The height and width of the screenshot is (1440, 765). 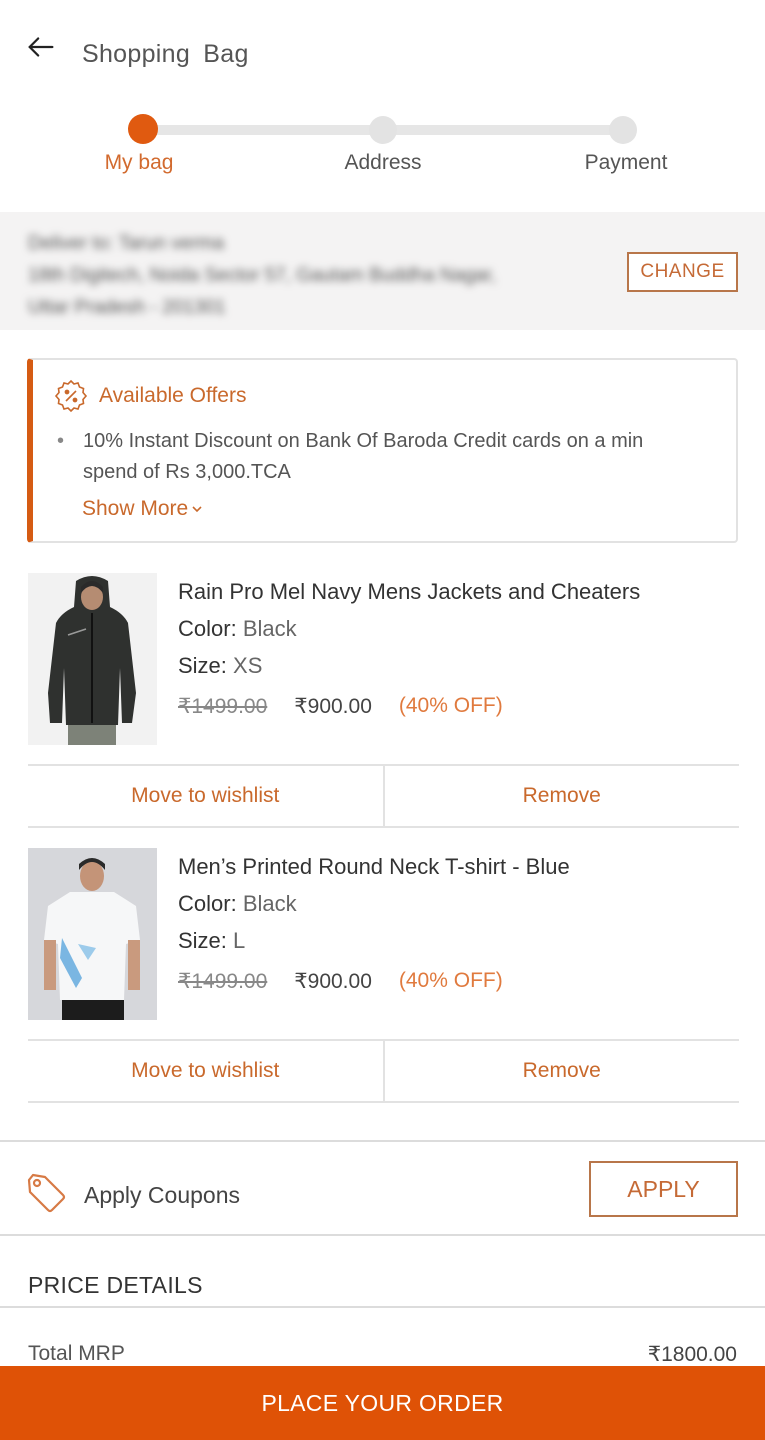 I want to click on step-label-my-bag: My bag, so click(x=139, y=163).